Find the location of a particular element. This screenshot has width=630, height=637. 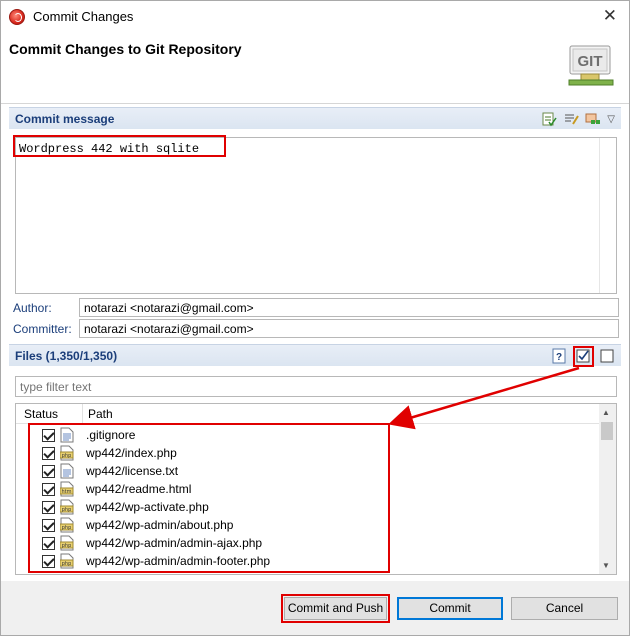

signed-off-icon is located at coordinates (593, 119).